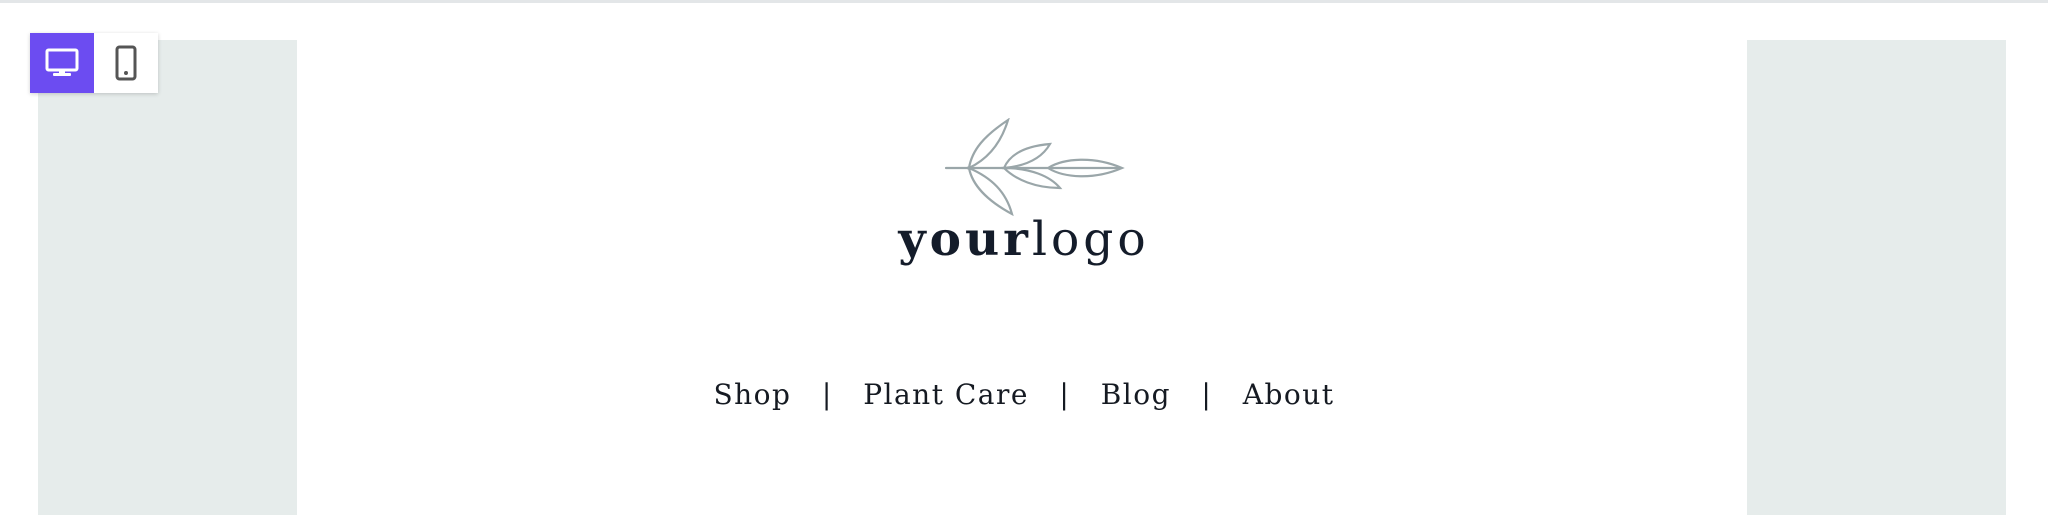 This screenshot has width=2048, height=515. I want to click on desktop-monitor-icon, so click(62, 62).